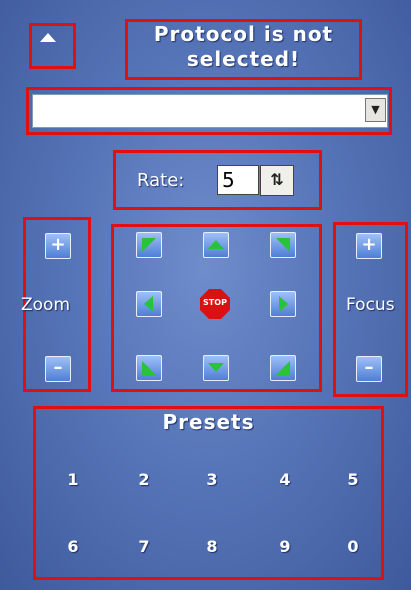 The image size is (411, 590). I want to click on arrow-up-left-icon, so click(149, 245).